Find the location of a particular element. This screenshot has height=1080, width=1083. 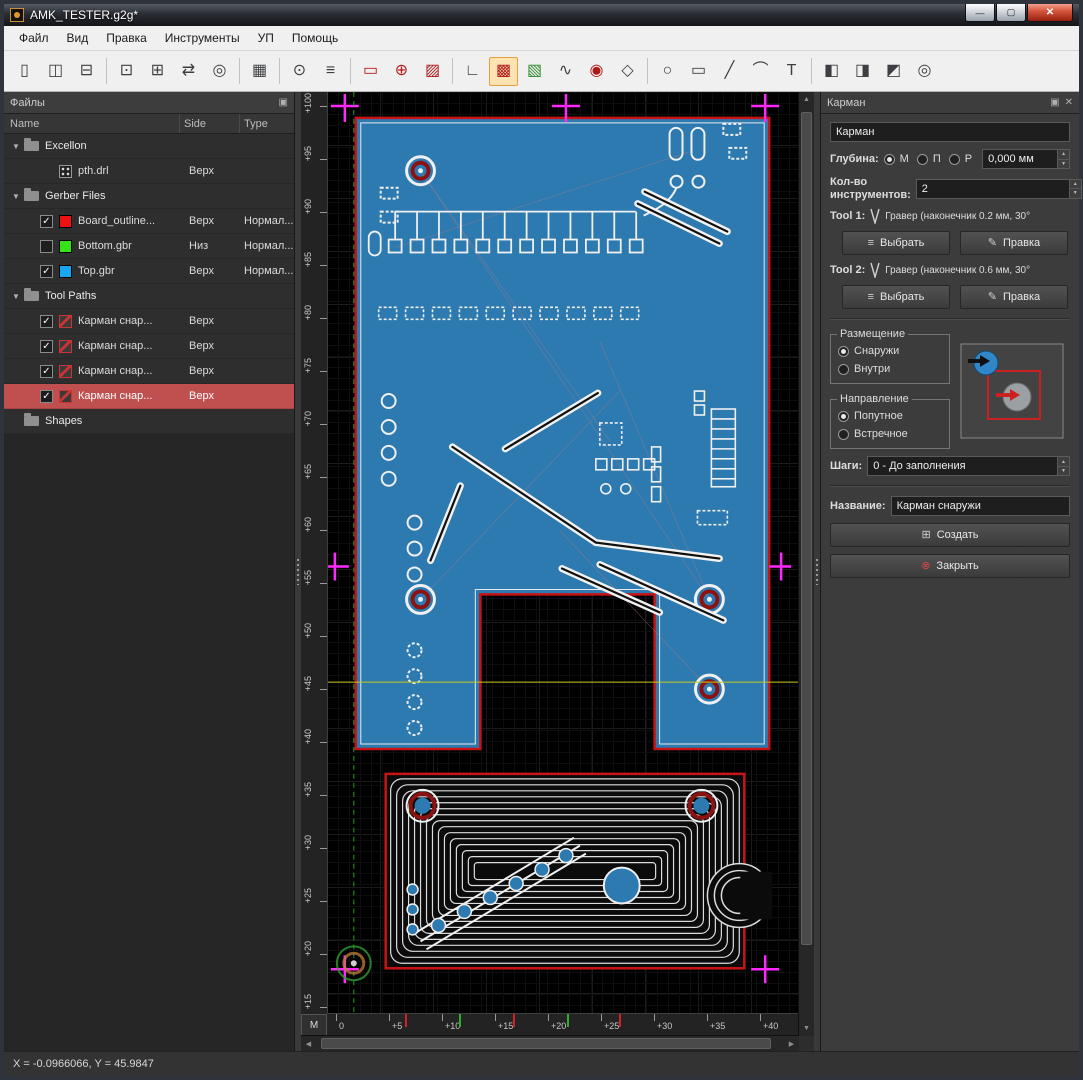

pocket-name-input is located at coordinates (950, 132).